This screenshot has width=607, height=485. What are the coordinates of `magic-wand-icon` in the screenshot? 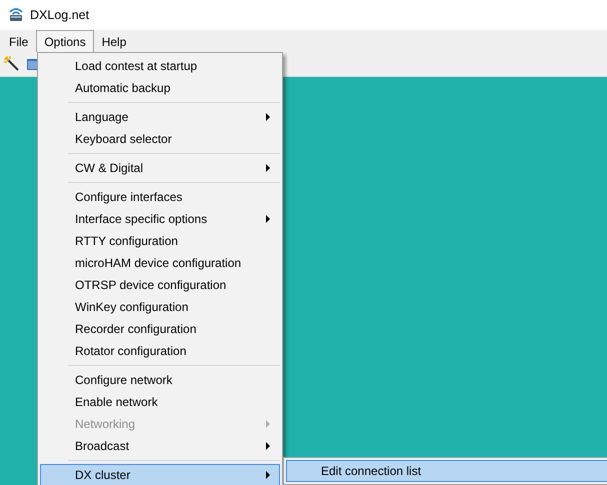 It's located at (12, 64).